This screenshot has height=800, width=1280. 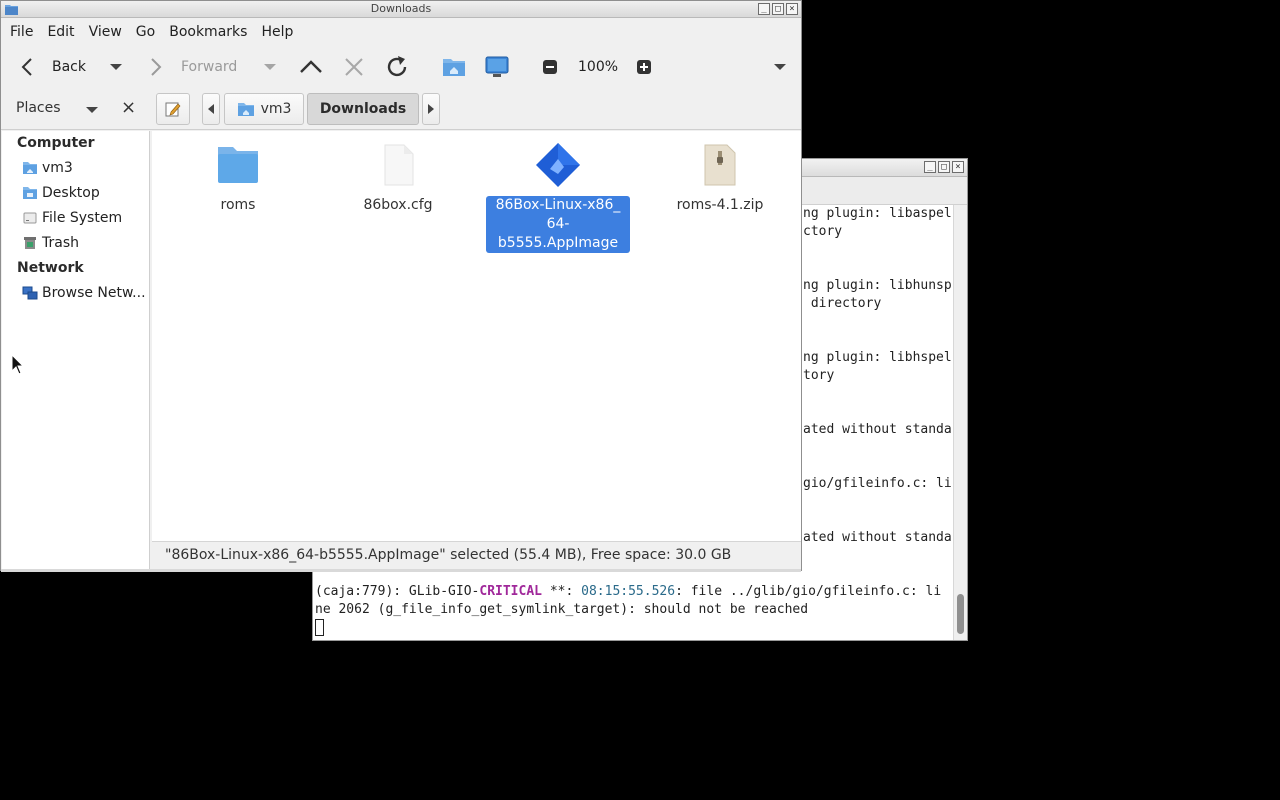 I want to click on sidebar-header-computer: Computer, so click(x=56, y=143).